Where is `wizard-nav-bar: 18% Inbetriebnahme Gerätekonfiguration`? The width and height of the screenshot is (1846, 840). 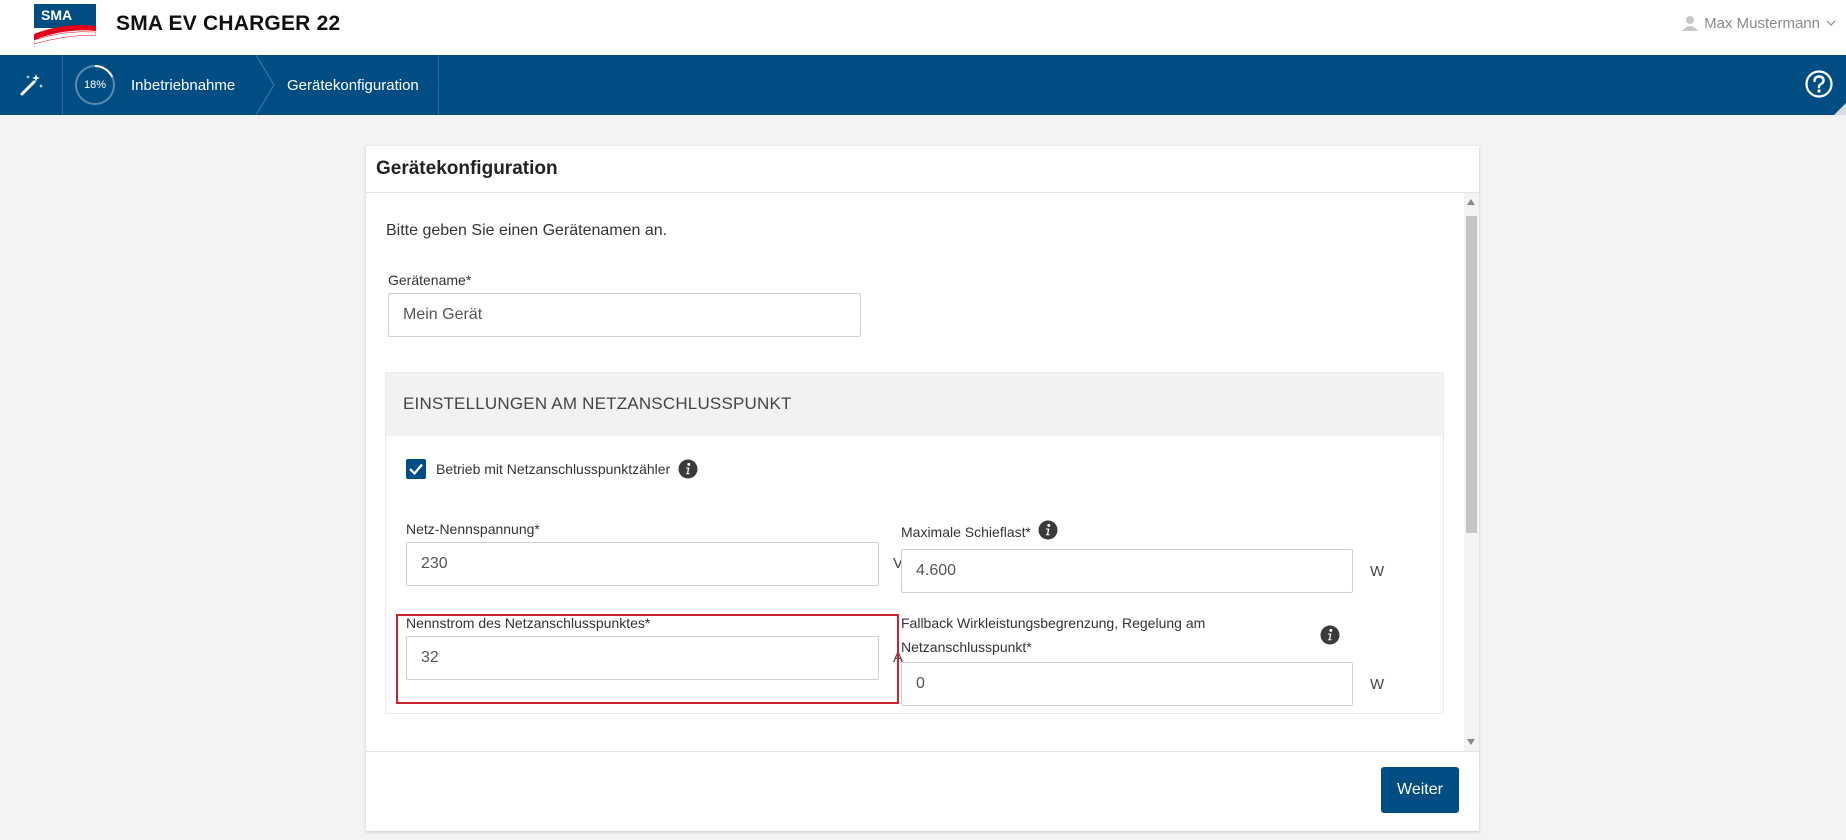
wizard-nav-bar: 18% Inbetriebnahme Gerätekonfiguration is located at coordinates (923, 85).